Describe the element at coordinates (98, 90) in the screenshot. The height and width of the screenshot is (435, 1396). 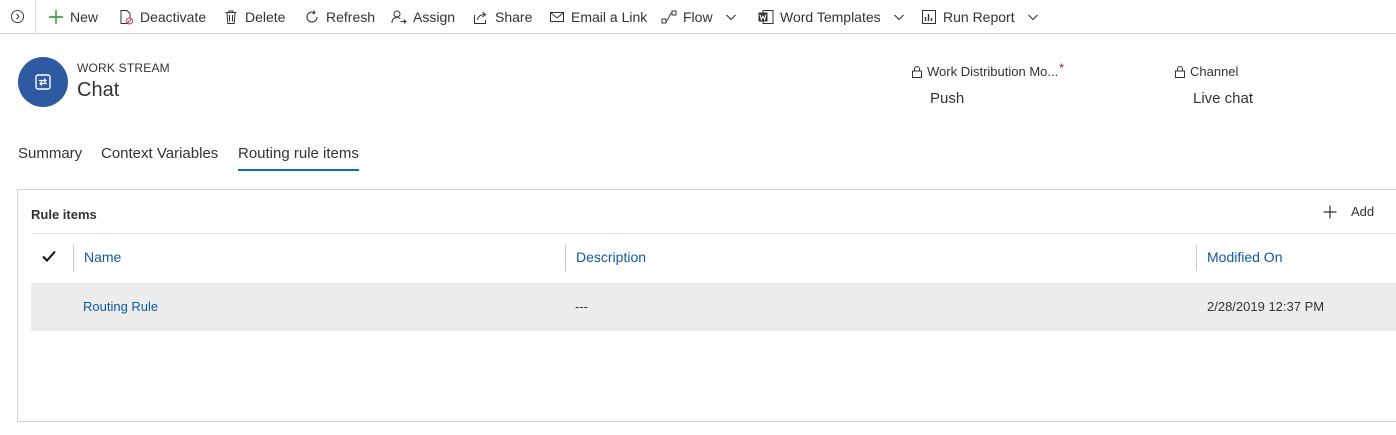
I see `record-title: Chat` at that location.